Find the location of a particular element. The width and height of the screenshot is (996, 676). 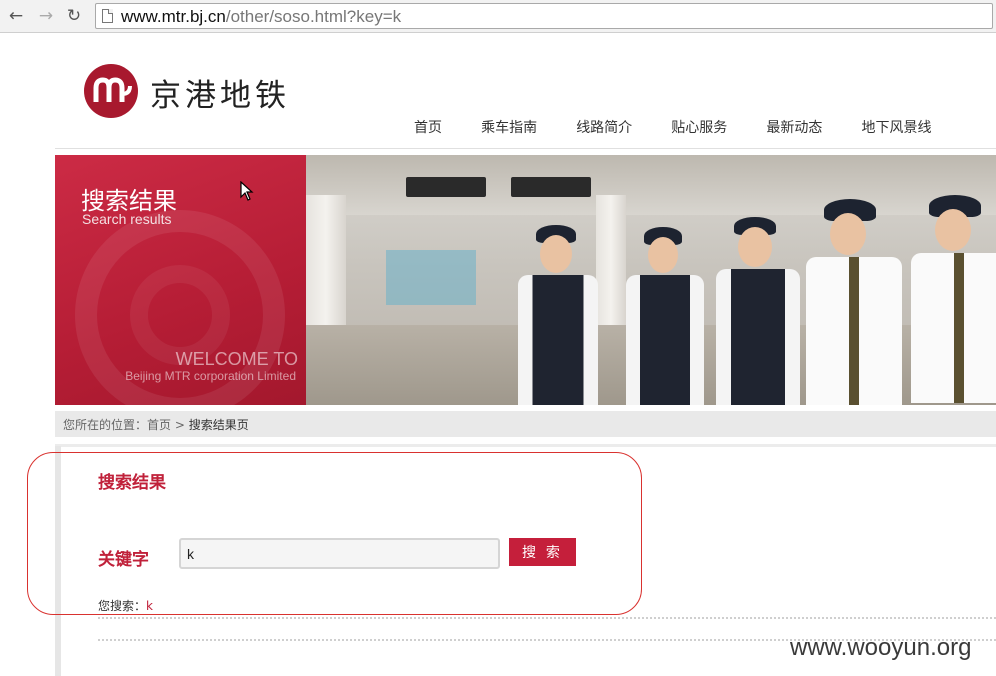

watermark-text: www.wooyun.org is located at coordinates (881, 647).